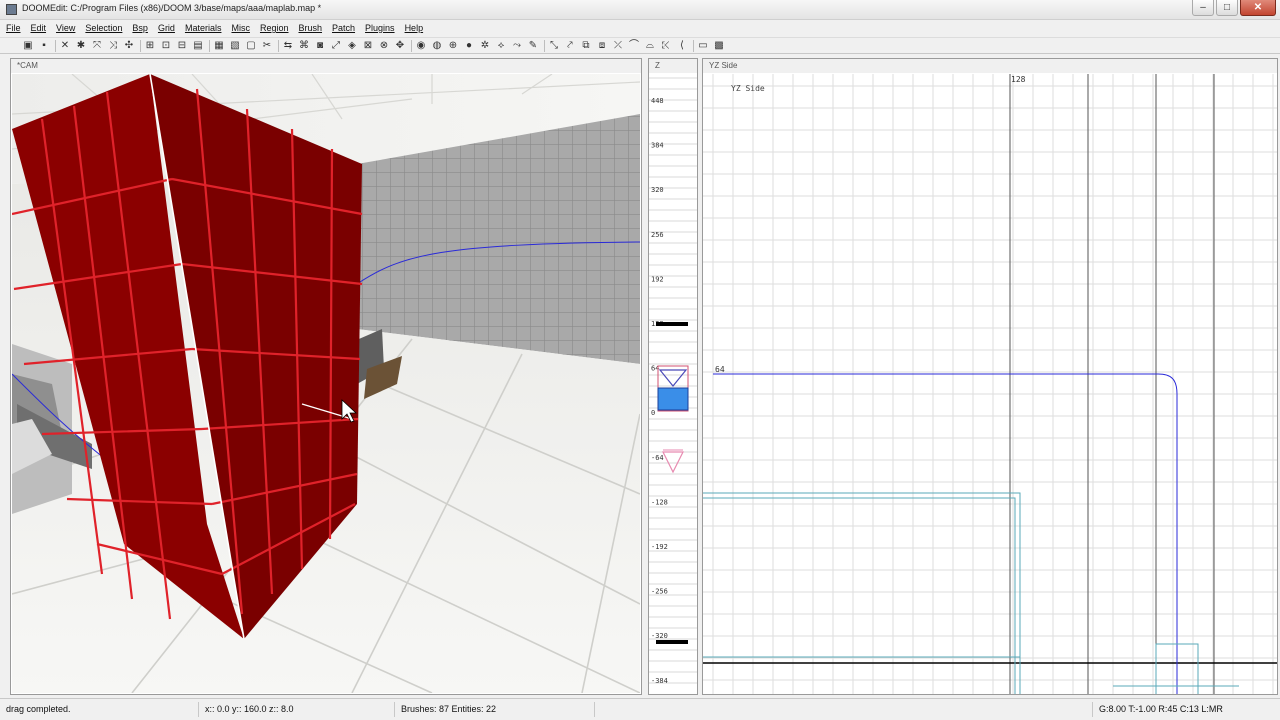 Image resolution: width=1280 pixels, height=720 pixels. I want to click on menu-patch: Patch, so click(343, 28).